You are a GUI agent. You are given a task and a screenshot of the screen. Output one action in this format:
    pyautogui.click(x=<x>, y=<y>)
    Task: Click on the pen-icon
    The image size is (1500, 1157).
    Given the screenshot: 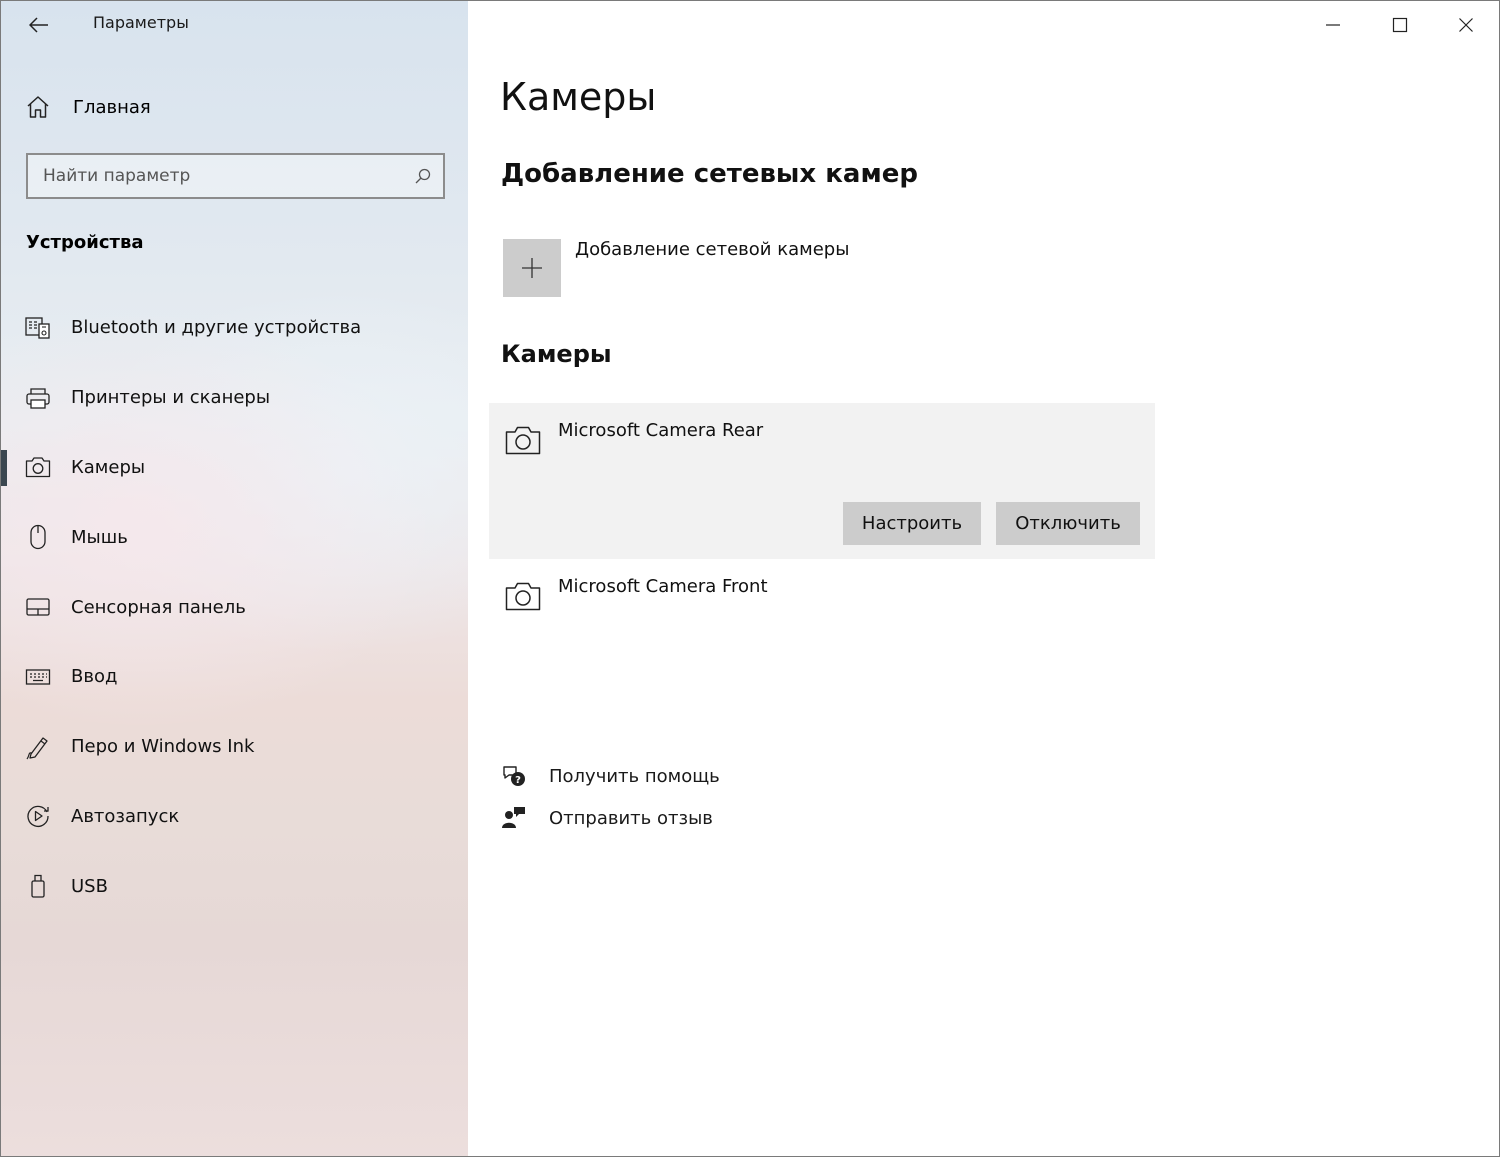 What is the action you would take?
    pyautogui.click(x=38, y=747)
    